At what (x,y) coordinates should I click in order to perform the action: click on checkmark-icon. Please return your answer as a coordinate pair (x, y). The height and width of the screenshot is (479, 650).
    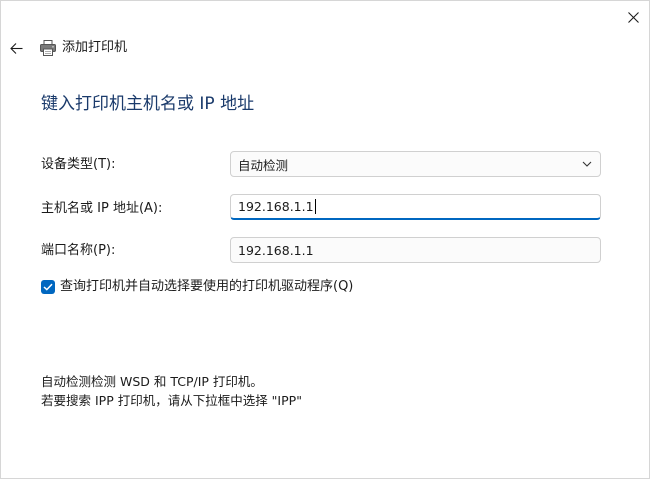
    Looking at the image, I should click on (48, 287).